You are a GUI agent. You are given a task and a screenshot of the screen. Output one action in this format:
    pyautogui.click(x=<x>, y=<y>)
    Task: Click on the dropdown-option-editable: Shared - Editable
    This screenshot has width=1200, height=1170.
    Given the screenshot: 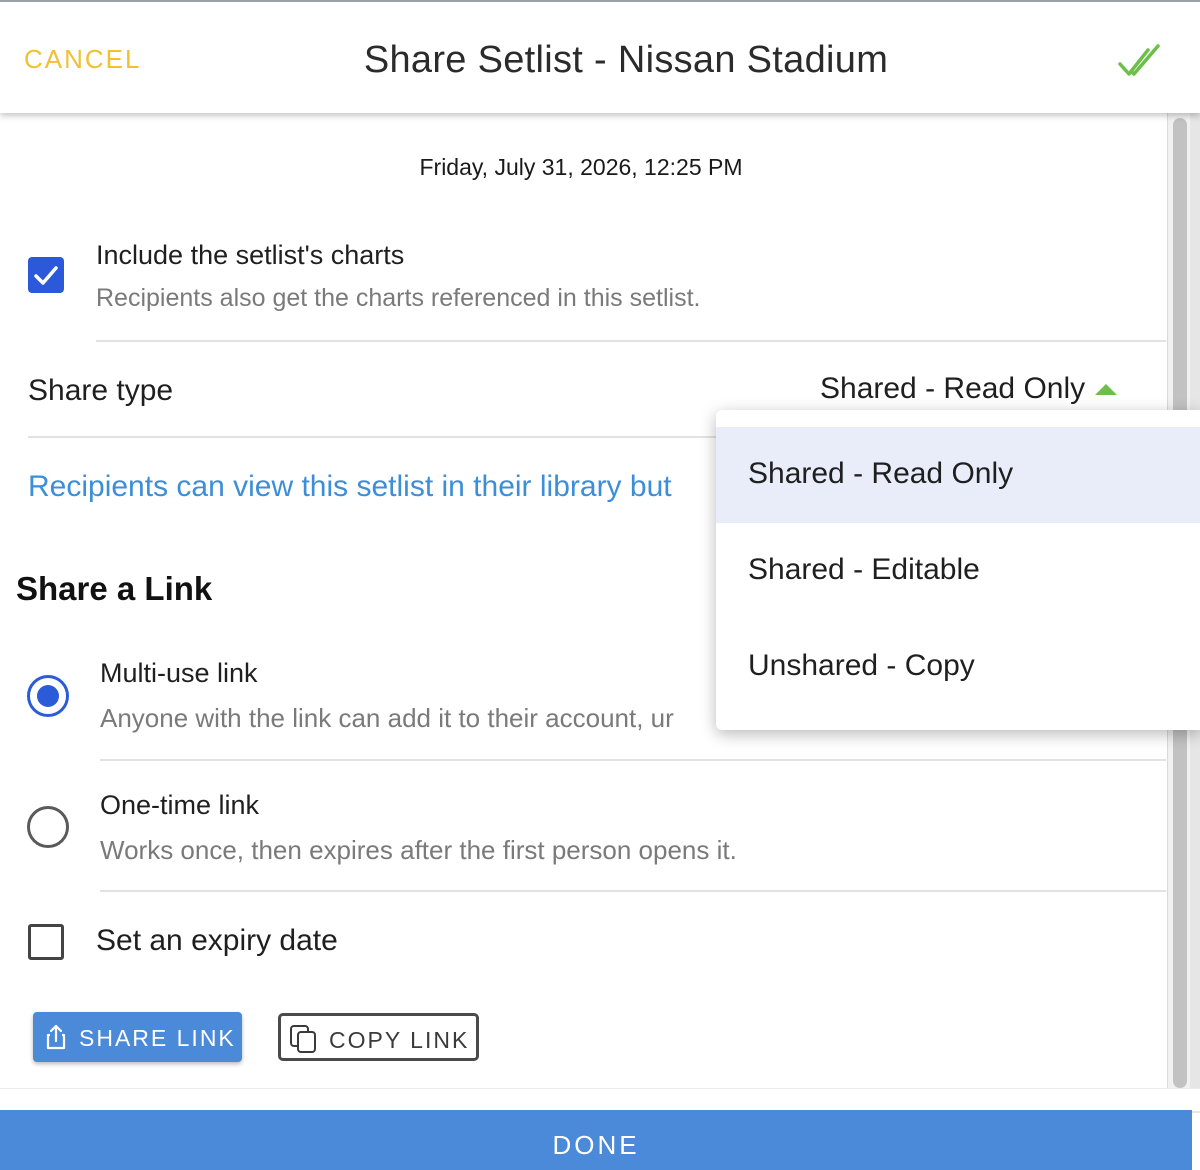 What is the action you would take?
    pyautogui.click(x=958, y=571)
    